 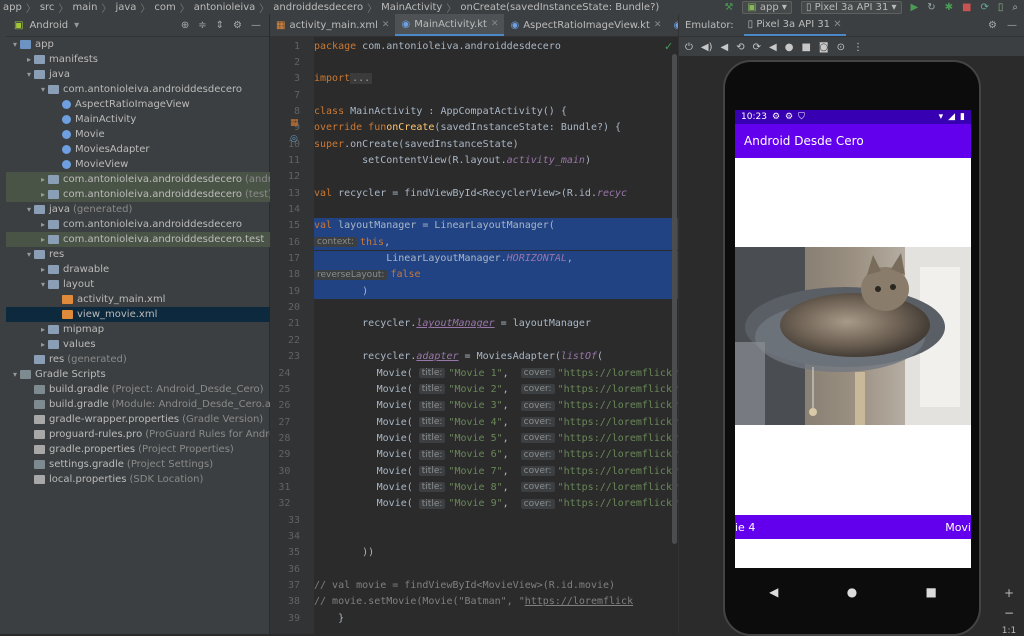 I want to click on code-line: 33, so click(x=474, y=520).